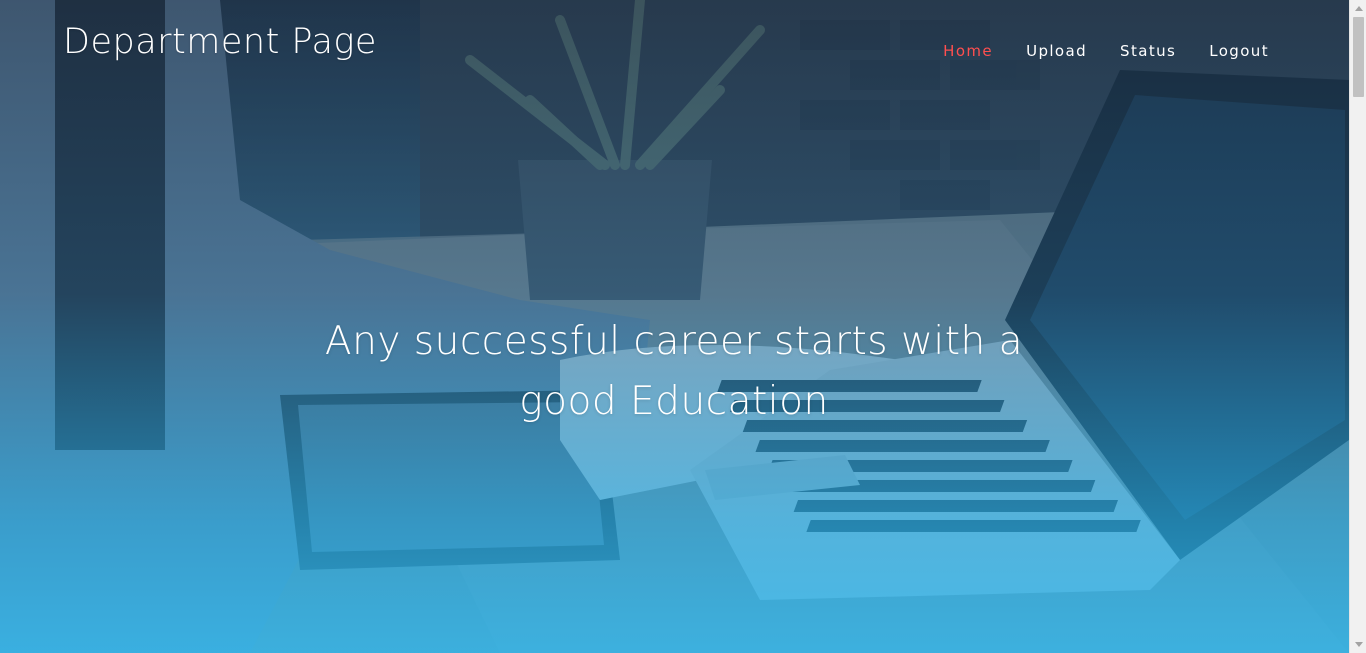 The height and width of the screenshot is (653, 1366). I want to click on nav-item-logout: Logout, so click(1239, 50).